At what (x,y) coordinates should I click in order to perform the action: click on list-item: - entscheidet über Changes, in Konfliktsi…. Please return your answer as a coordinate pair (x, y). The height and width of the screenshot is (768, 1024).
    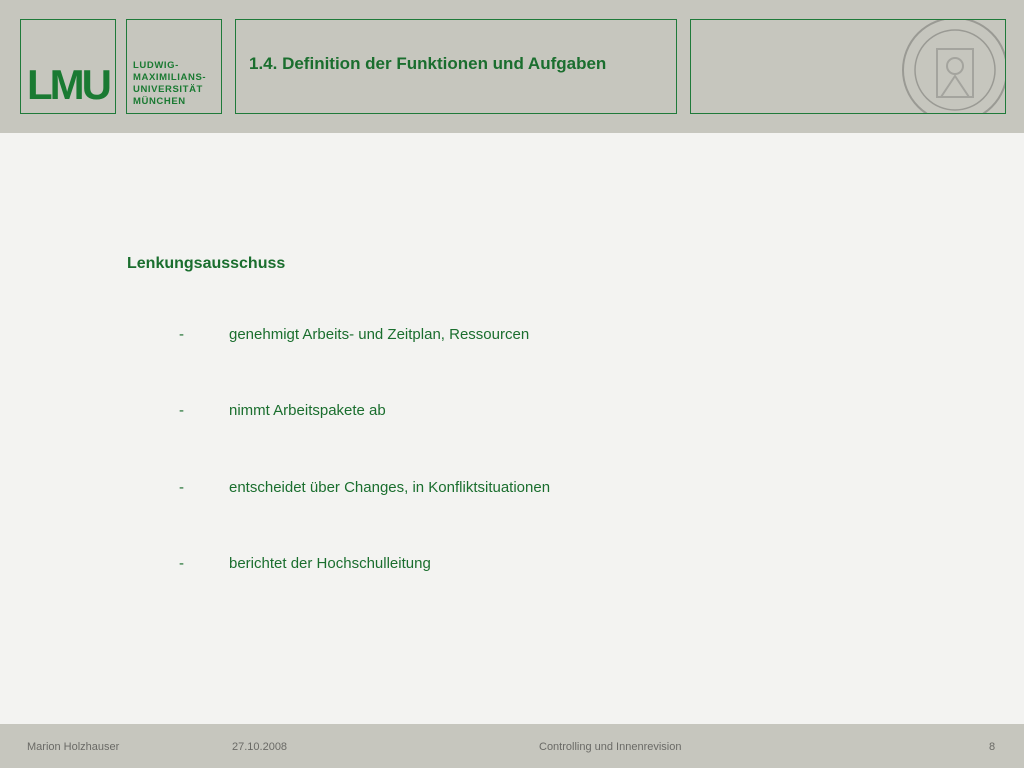
    Looking at the image, I should click on (365, 487).